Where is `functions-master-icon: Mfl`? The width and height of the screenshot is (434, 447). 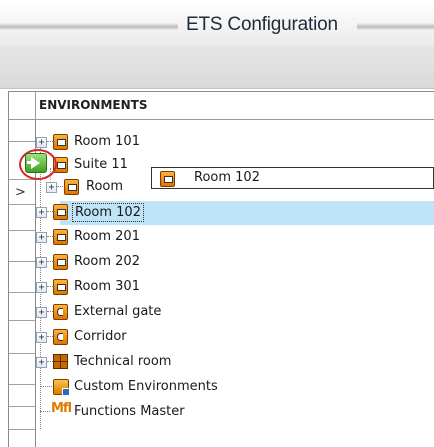
functions-master-icon: Mfl is located at coordinates (61, 408).